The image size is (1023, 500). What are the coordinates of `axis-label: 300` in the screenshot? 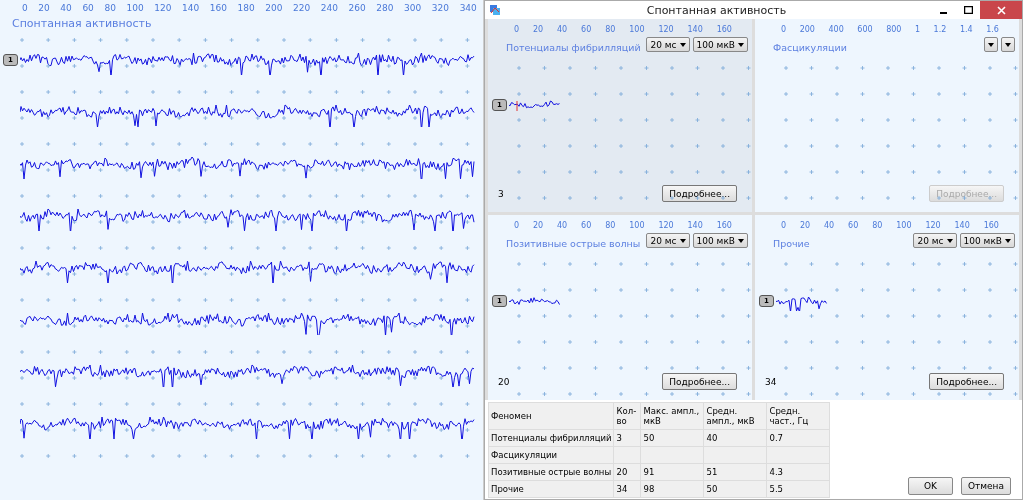 It's located at (413, 8).